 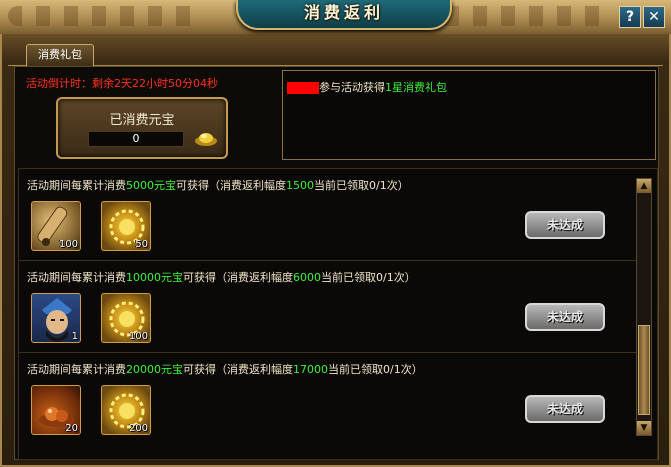 I want to click on reward-qty: 50, so click(x=141, y=244).